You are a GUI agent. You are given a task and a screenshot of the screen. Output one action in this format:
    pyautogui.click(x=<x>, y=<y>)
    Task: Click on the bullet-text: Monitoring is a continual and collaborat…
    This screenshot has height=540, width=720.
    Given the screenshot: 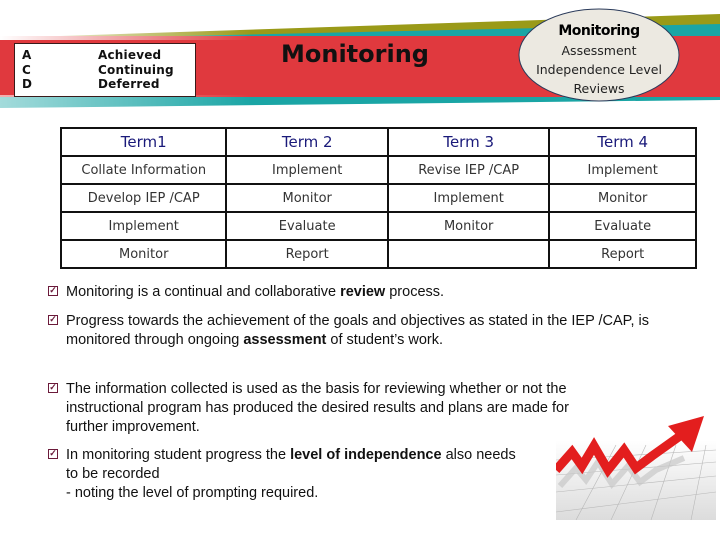 What is the action you would take?
    pyautogui.click(x=255, y=292)
    